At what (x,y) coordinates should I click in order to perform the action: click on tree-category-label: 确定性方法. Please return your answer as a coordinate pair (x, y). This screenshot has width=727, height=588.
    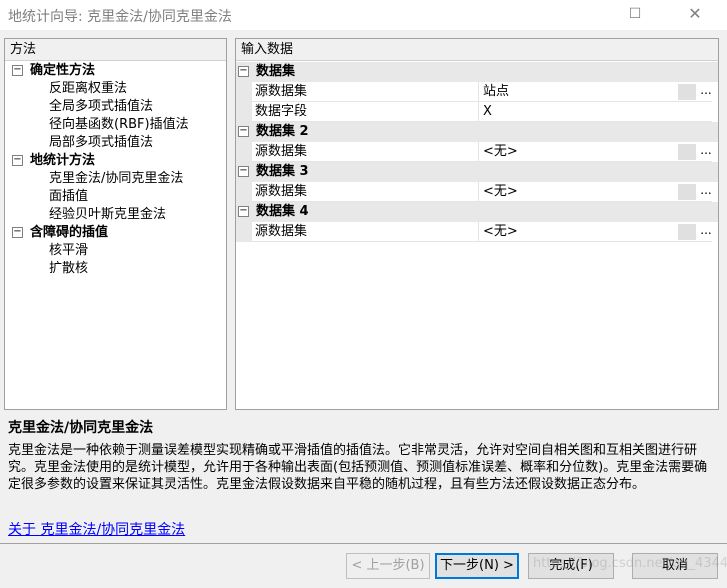
    Looking at the image, I should click on (63, 70).